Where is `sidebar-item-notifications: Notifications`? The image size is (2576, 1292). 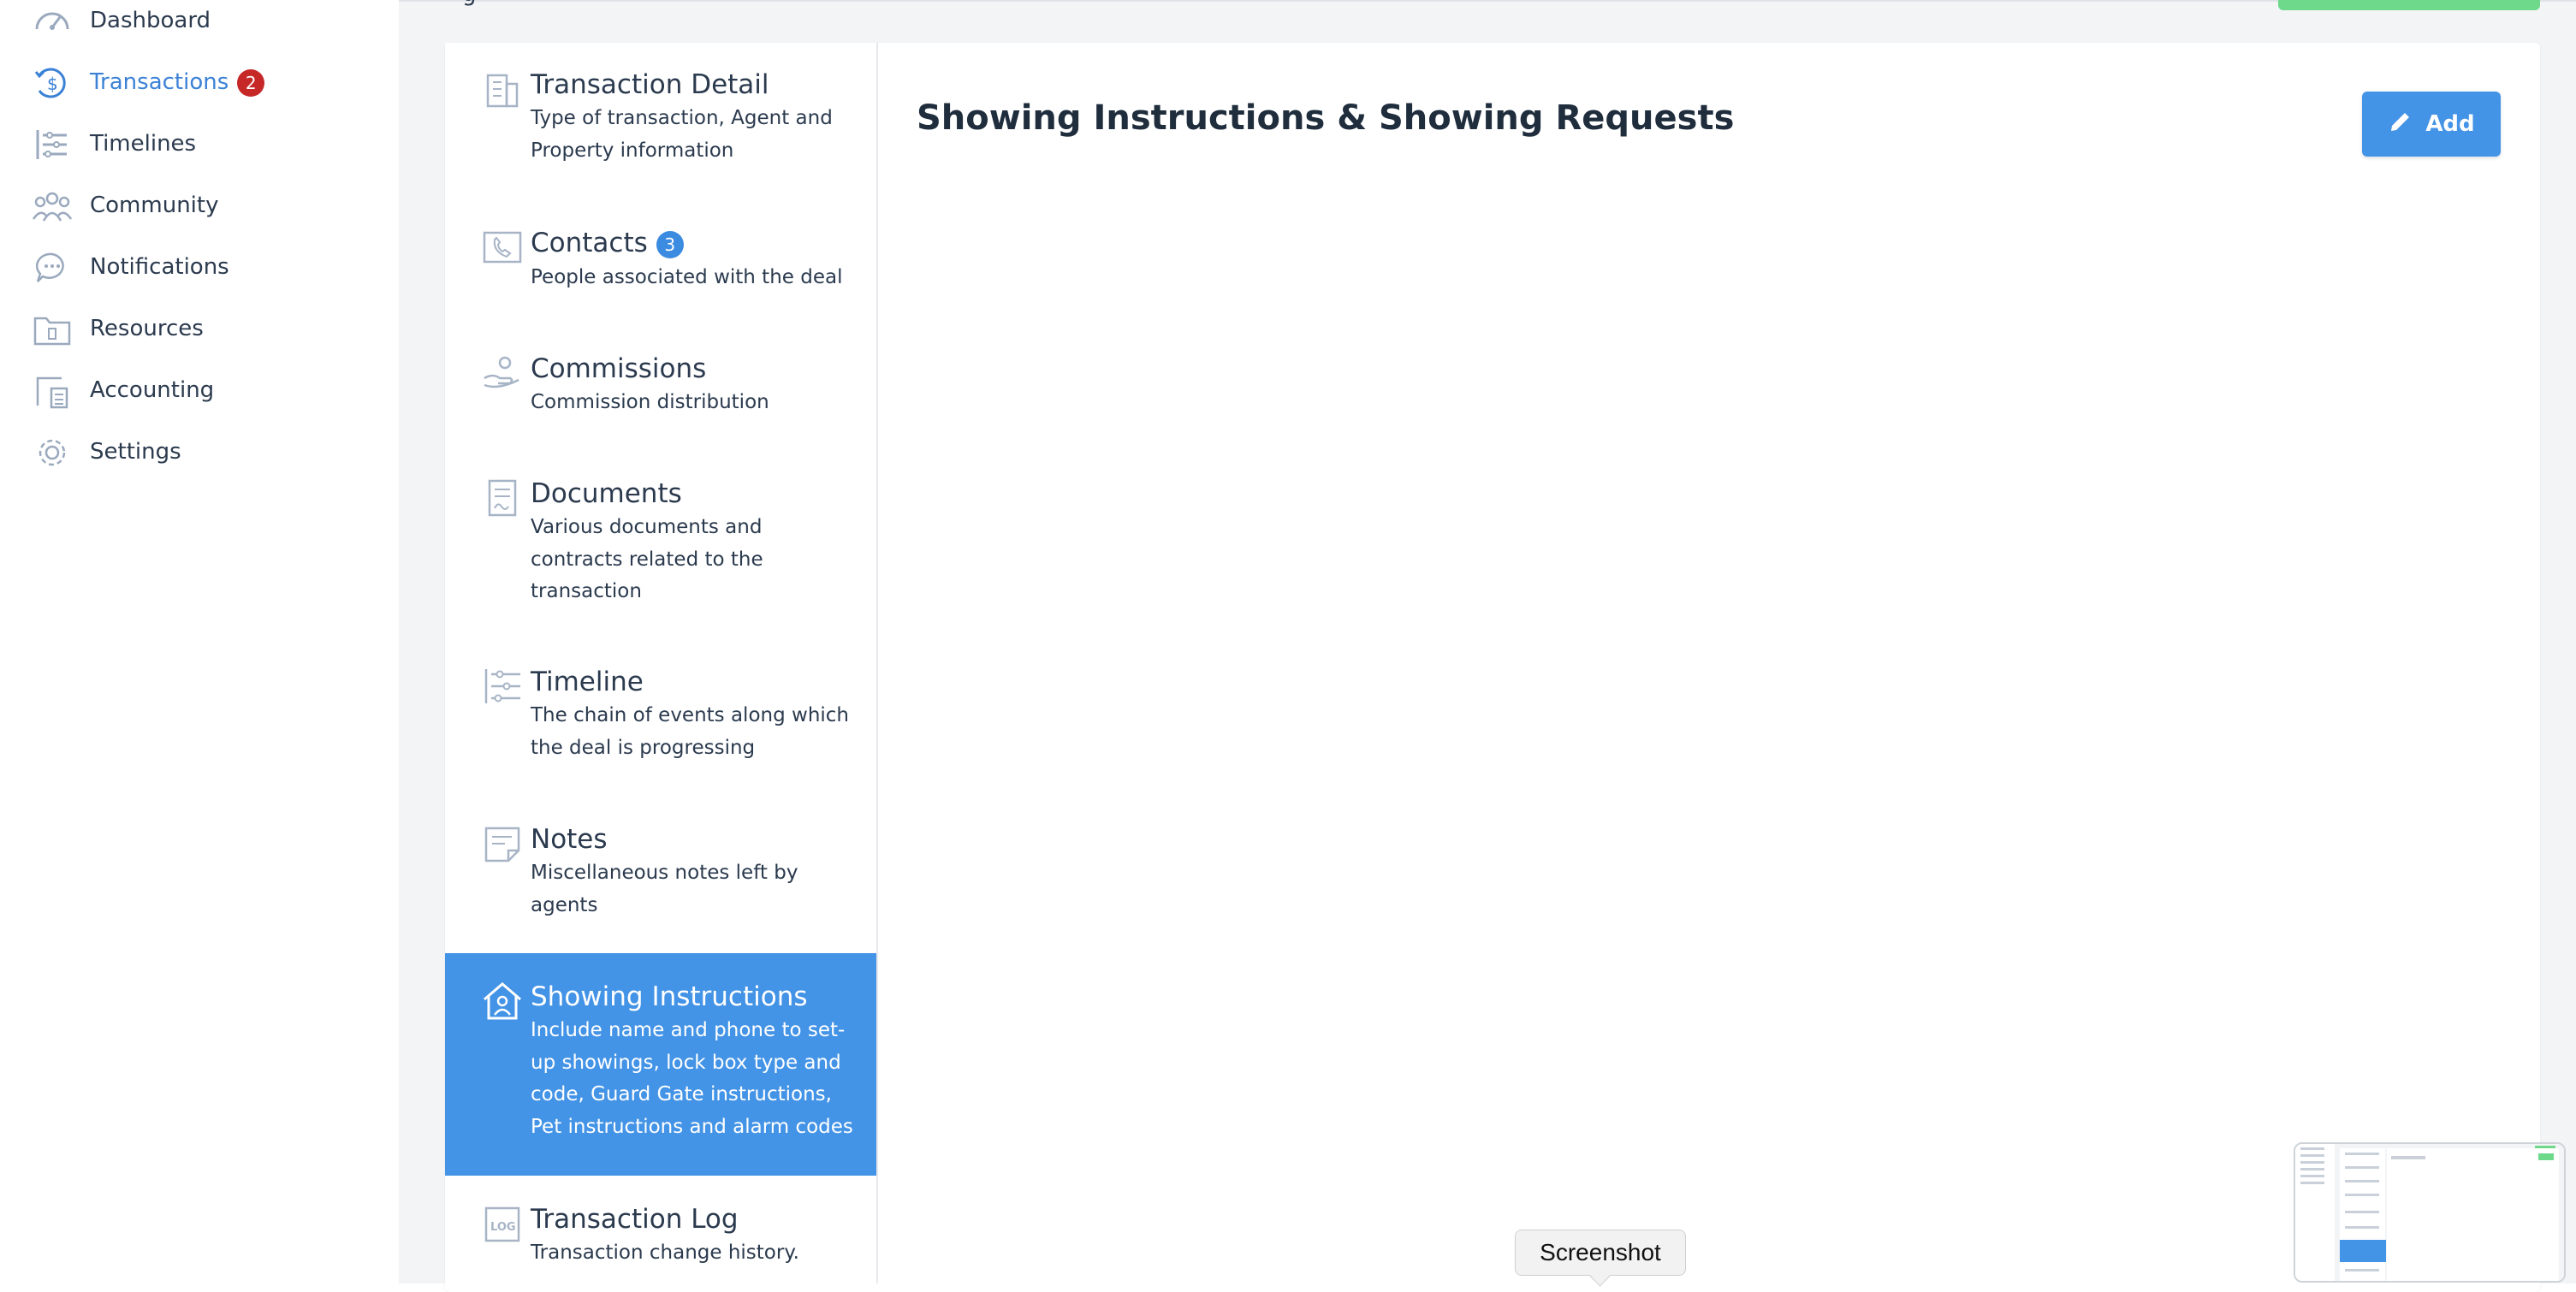
sidebar-item-notifications: Notifications is located at coordinates (199, 267).